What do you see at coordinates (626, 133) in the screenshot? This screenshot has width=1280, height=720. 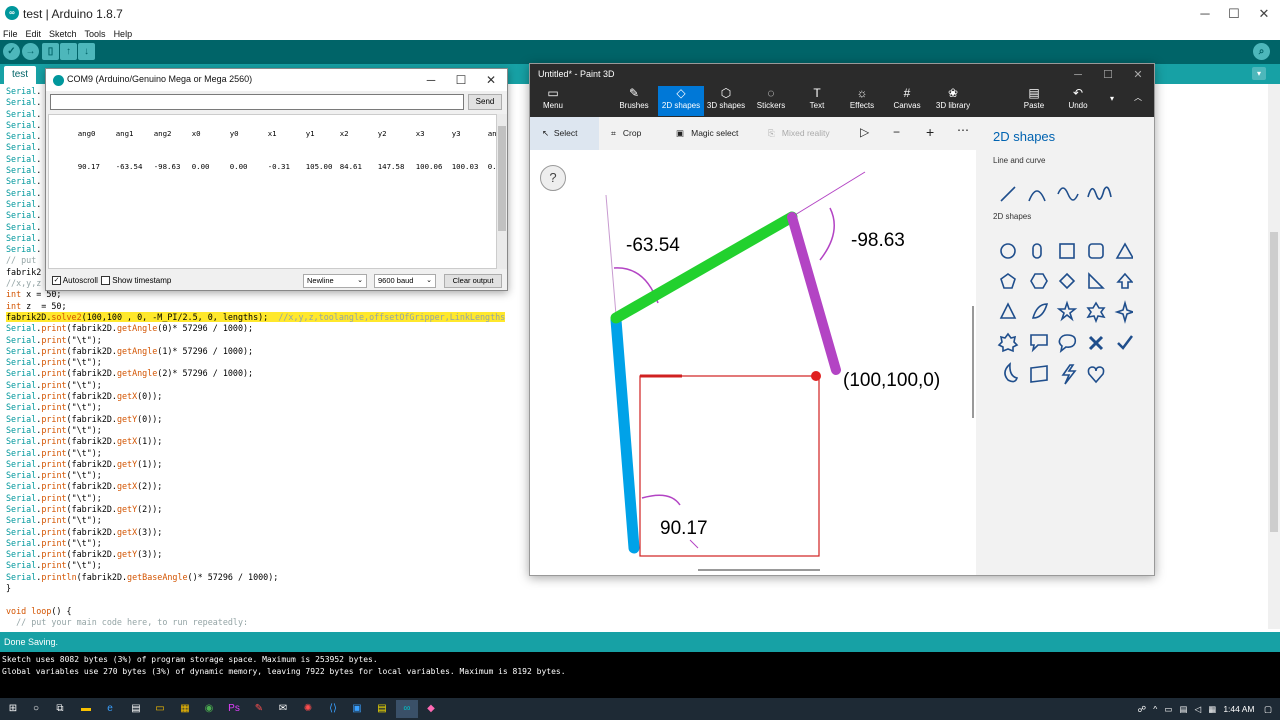 I see `crop-tool: ⌗ Crop` at bounding box center [626, 133].